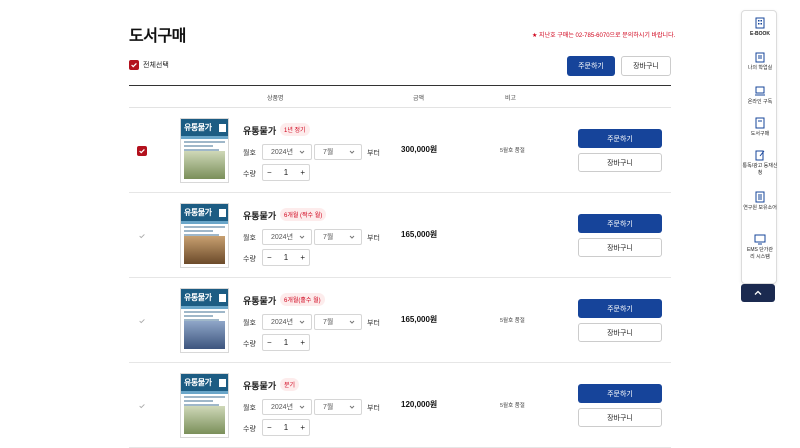 This screenshot has width=800, height=448. Describe the element at coordinates (760, 95) in the screenshot. I see `side-item-online-subscription: 온라인 구독` at that location.